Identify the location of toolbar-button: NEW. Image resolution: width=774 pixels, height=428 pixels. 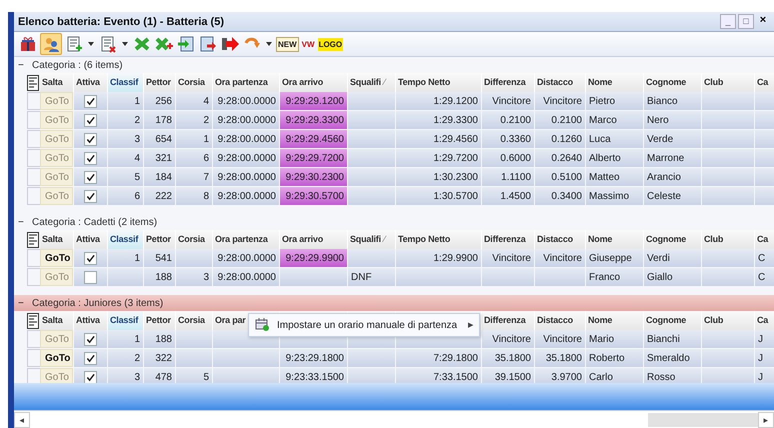
(287, 44).